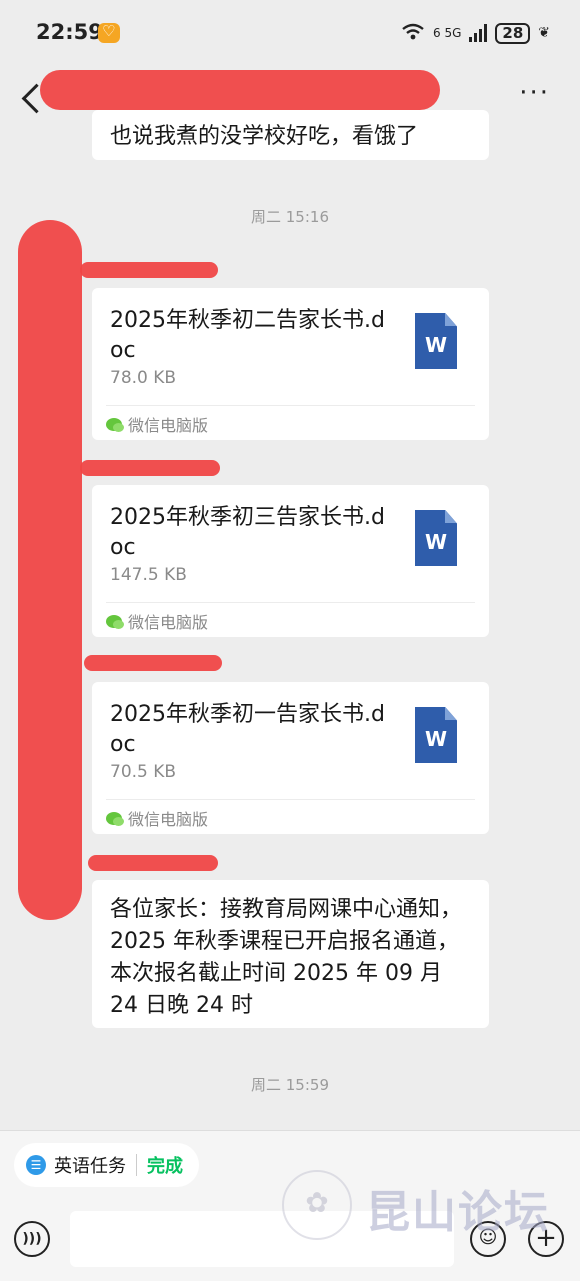  Describe the element at coordinates (290, 364) in the screenshot. I see `file-message-card: 2025年秋季初二告家长书.doc 78.0 KB W 微信电脑版` at that location.